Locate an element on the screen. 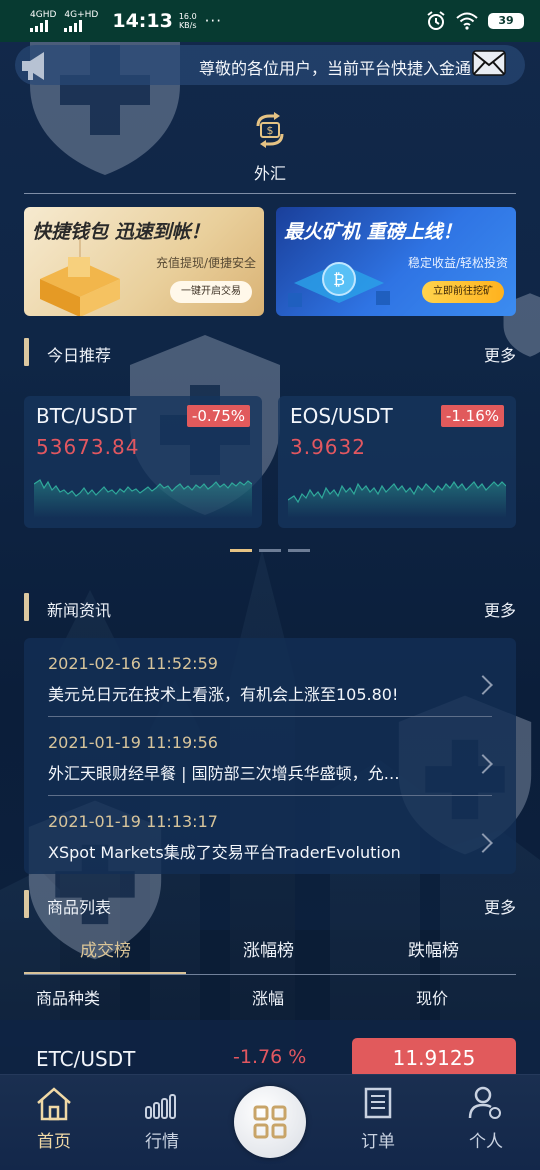 This screenshot has height=1170, width=540. nav-label: 首页 is located at coordinates (54, 1142).